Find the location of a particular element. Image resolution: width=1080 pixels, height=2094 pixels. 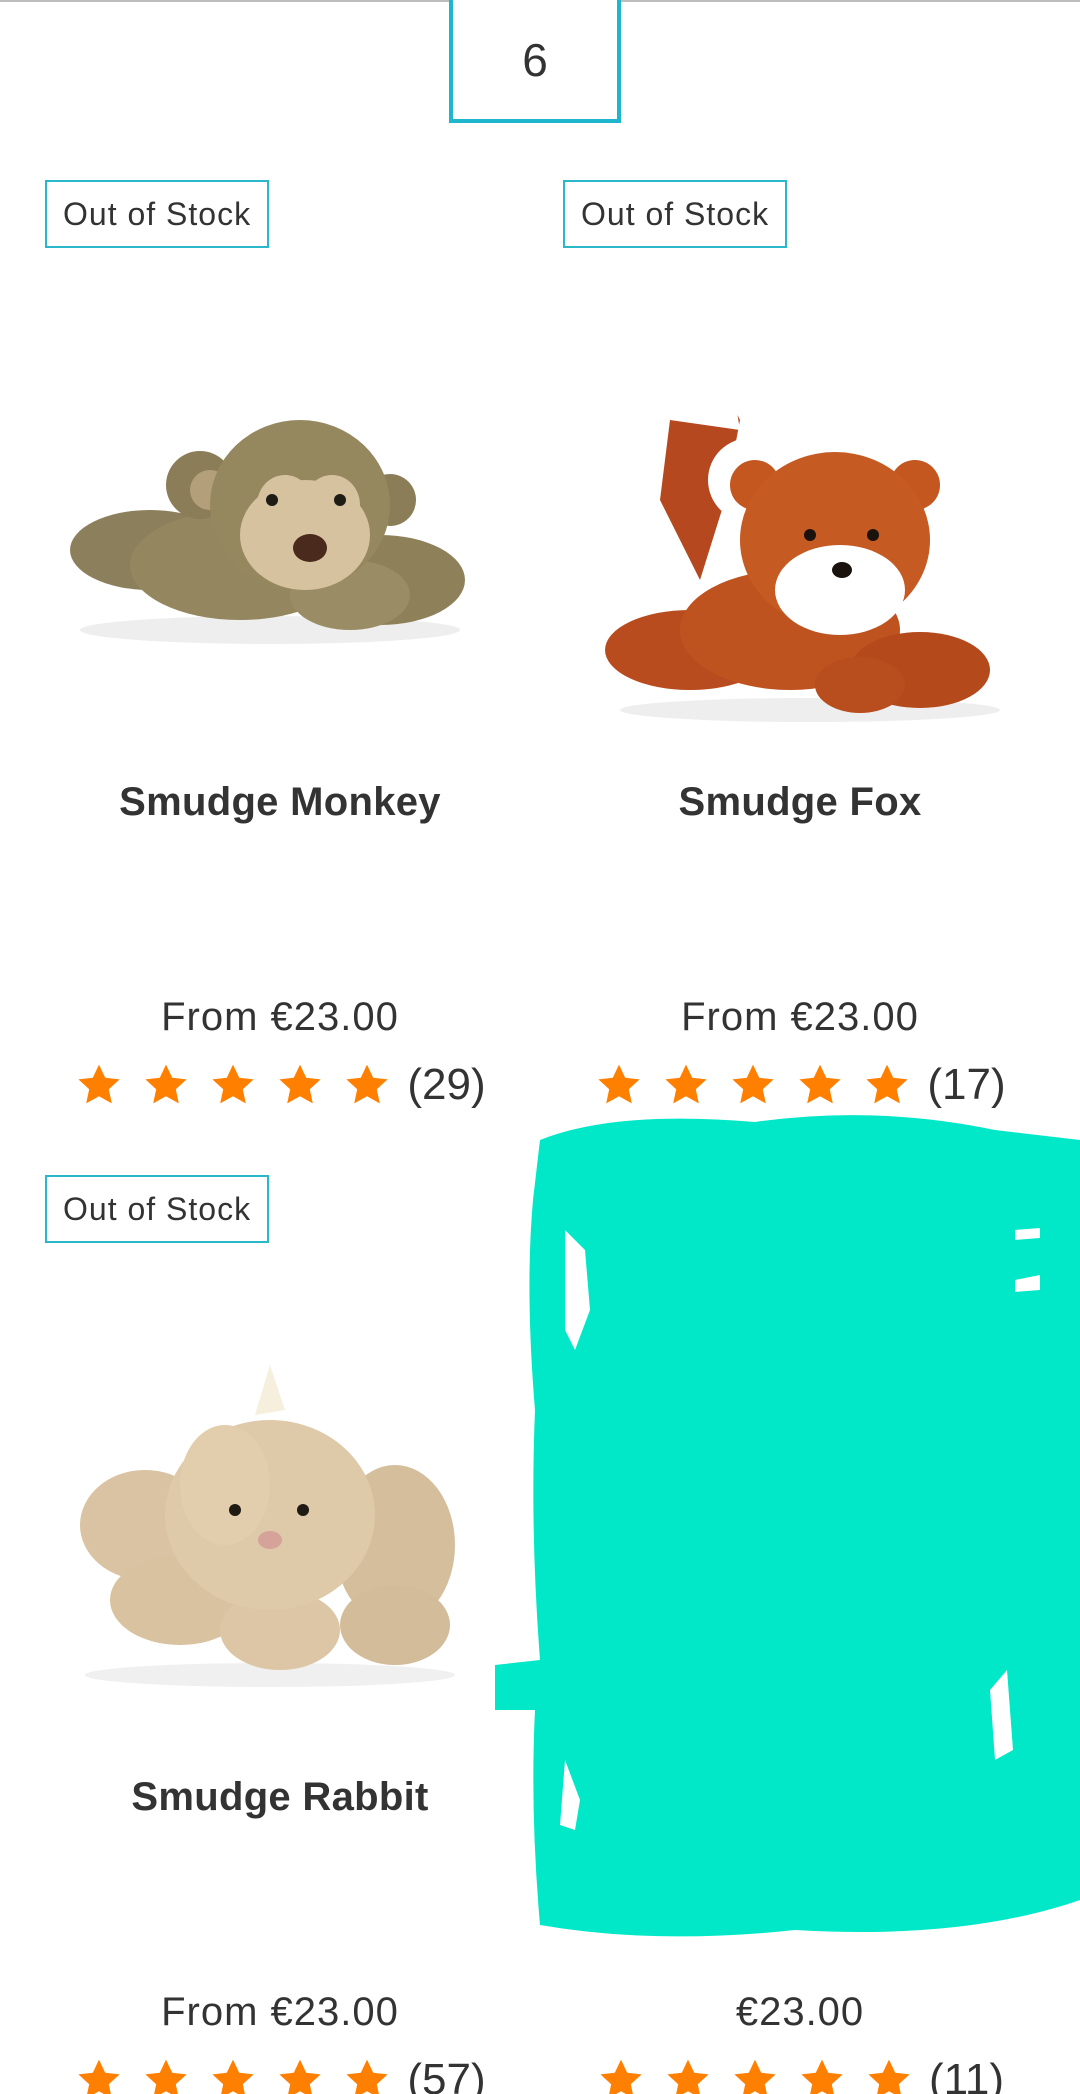

product-price: €23.00 is located at coordinates (800, 2012).